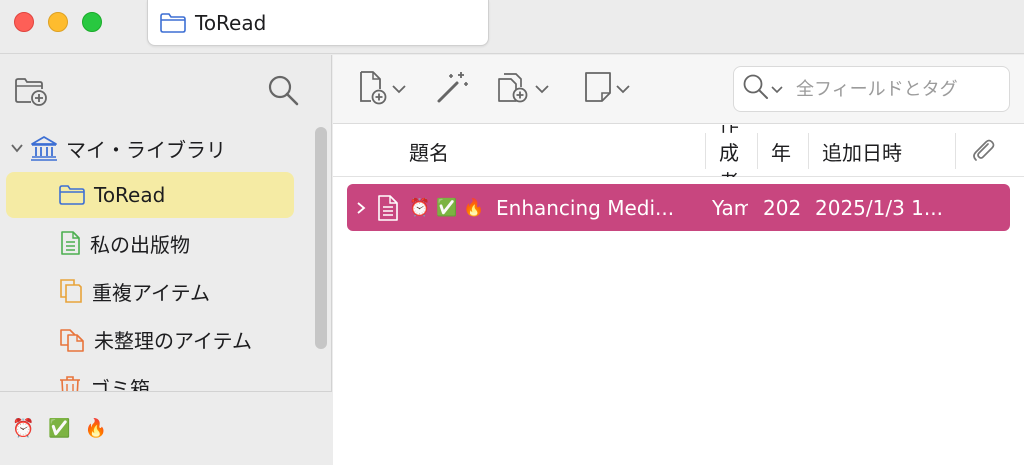 The height and width of the screenshot is (465, 1024). What do you see at coordinates (231, 22) in the screenshot?
I see `tab-title: ToRead` at bounding box center [231, 22].